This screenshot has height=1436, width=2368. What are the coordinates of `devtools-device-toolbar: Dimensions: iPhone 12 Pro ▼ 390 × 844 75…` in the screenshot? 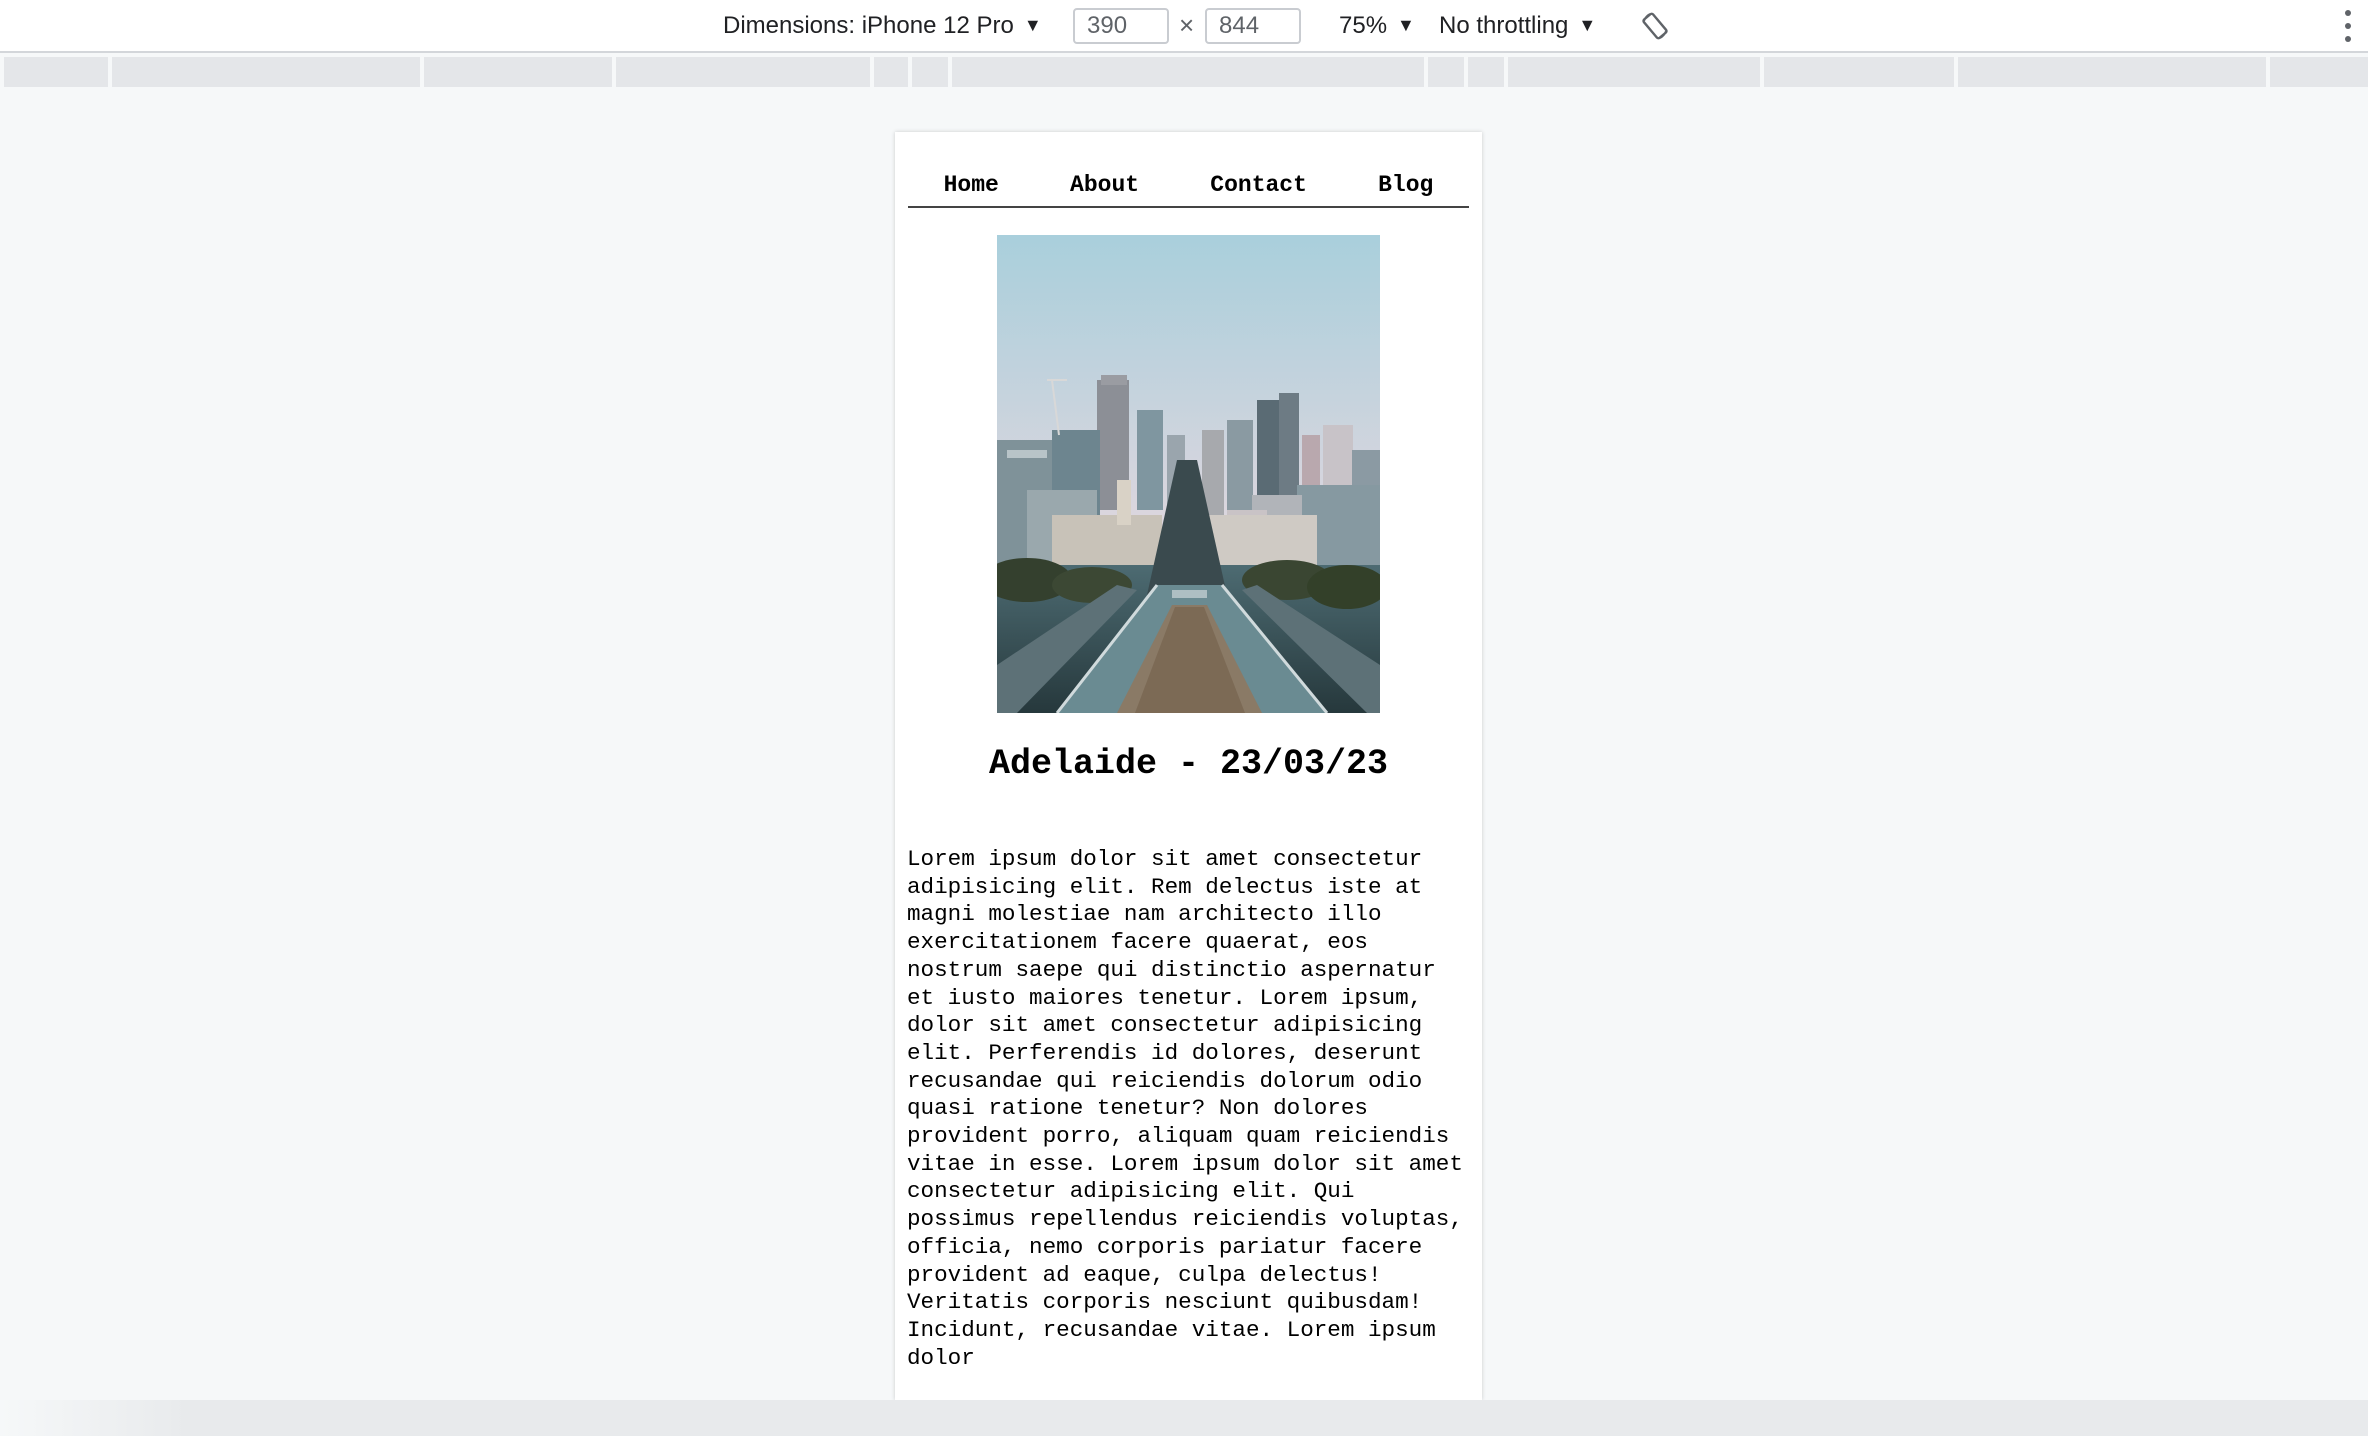 It's located at (1184, 26).